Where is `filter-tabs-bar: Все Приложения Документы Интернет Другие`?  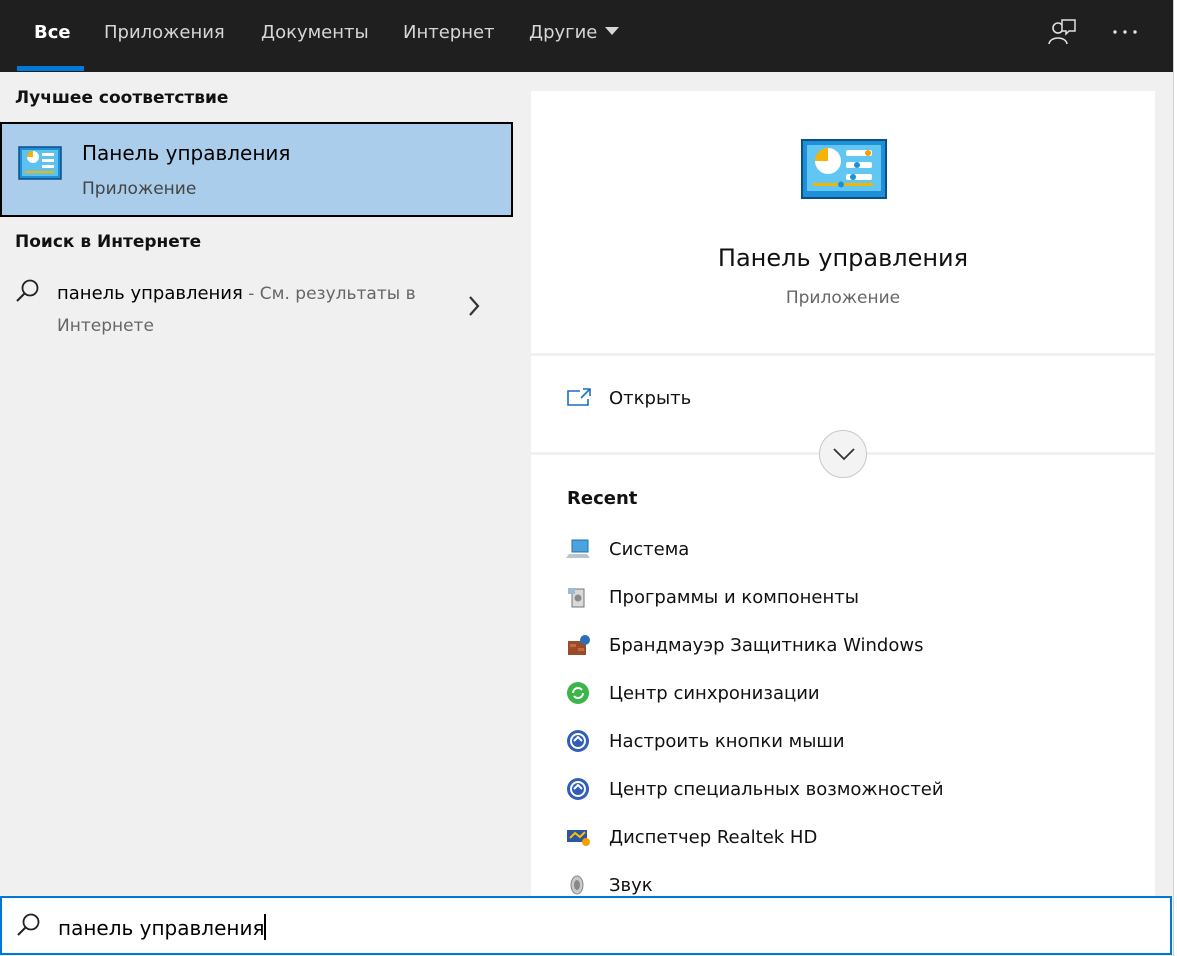
filter-tabs-bar: Все Приложения Документы Интернет Другие is located at coordinates (586, 36).